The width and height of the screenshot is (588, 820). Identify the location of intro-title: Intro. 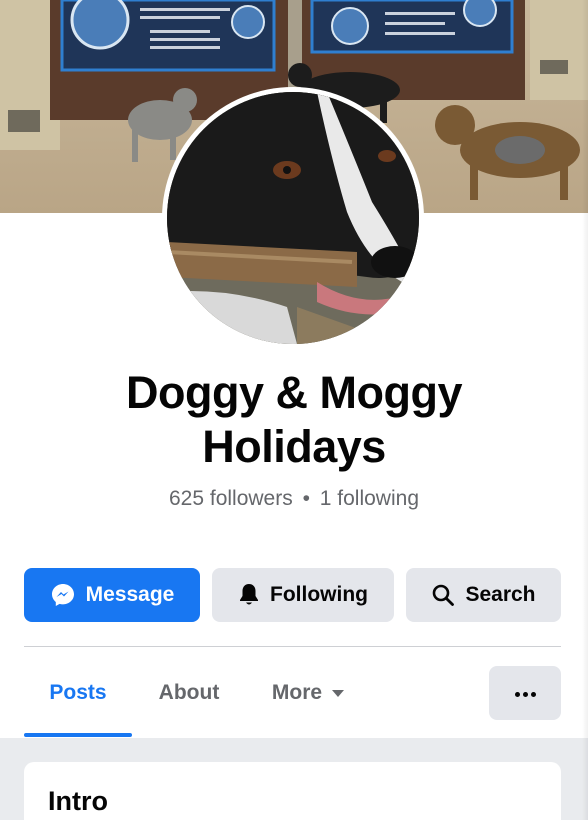
(78, 801).